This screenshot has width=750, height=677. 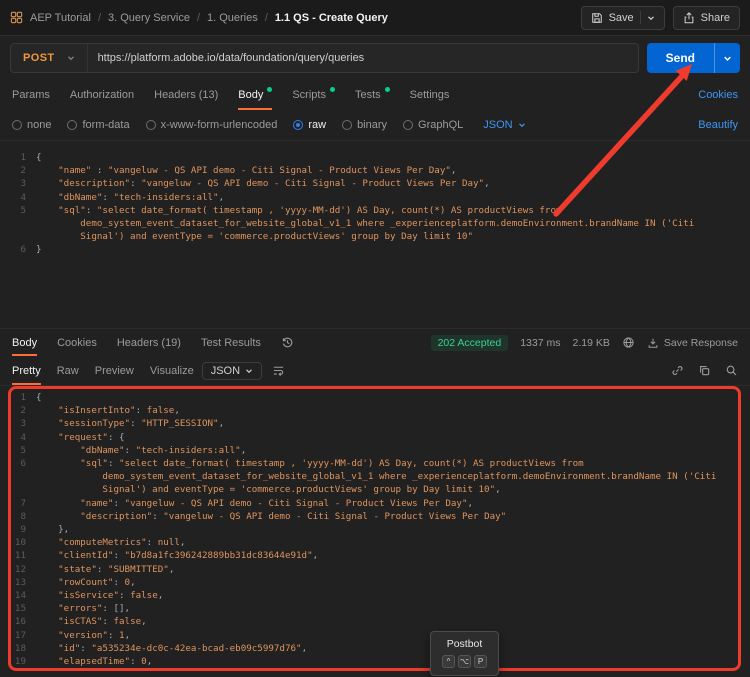 I want to click on body-type-form-data: form-data, so click(x=98, y=125).